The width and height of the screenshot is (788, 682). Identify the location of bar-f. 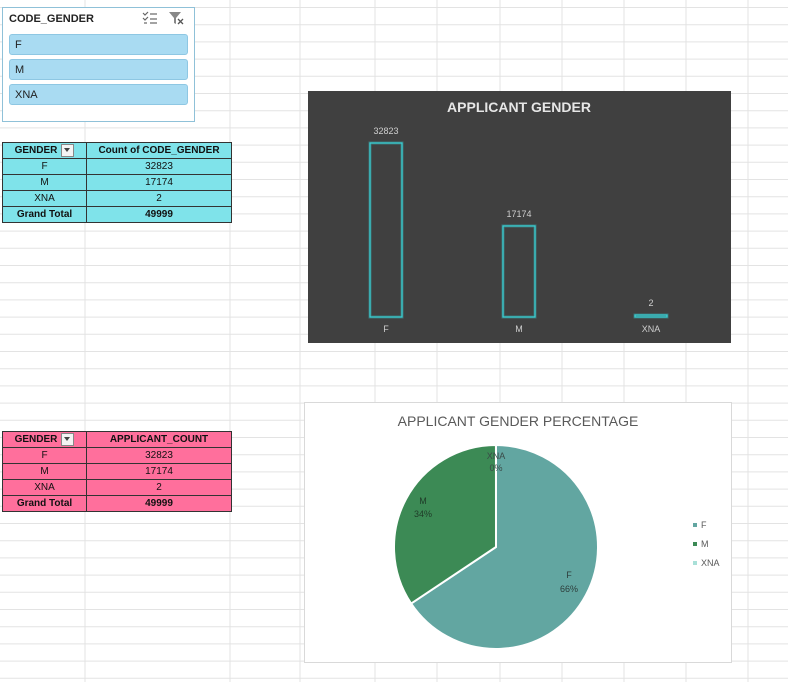
(386, 230).